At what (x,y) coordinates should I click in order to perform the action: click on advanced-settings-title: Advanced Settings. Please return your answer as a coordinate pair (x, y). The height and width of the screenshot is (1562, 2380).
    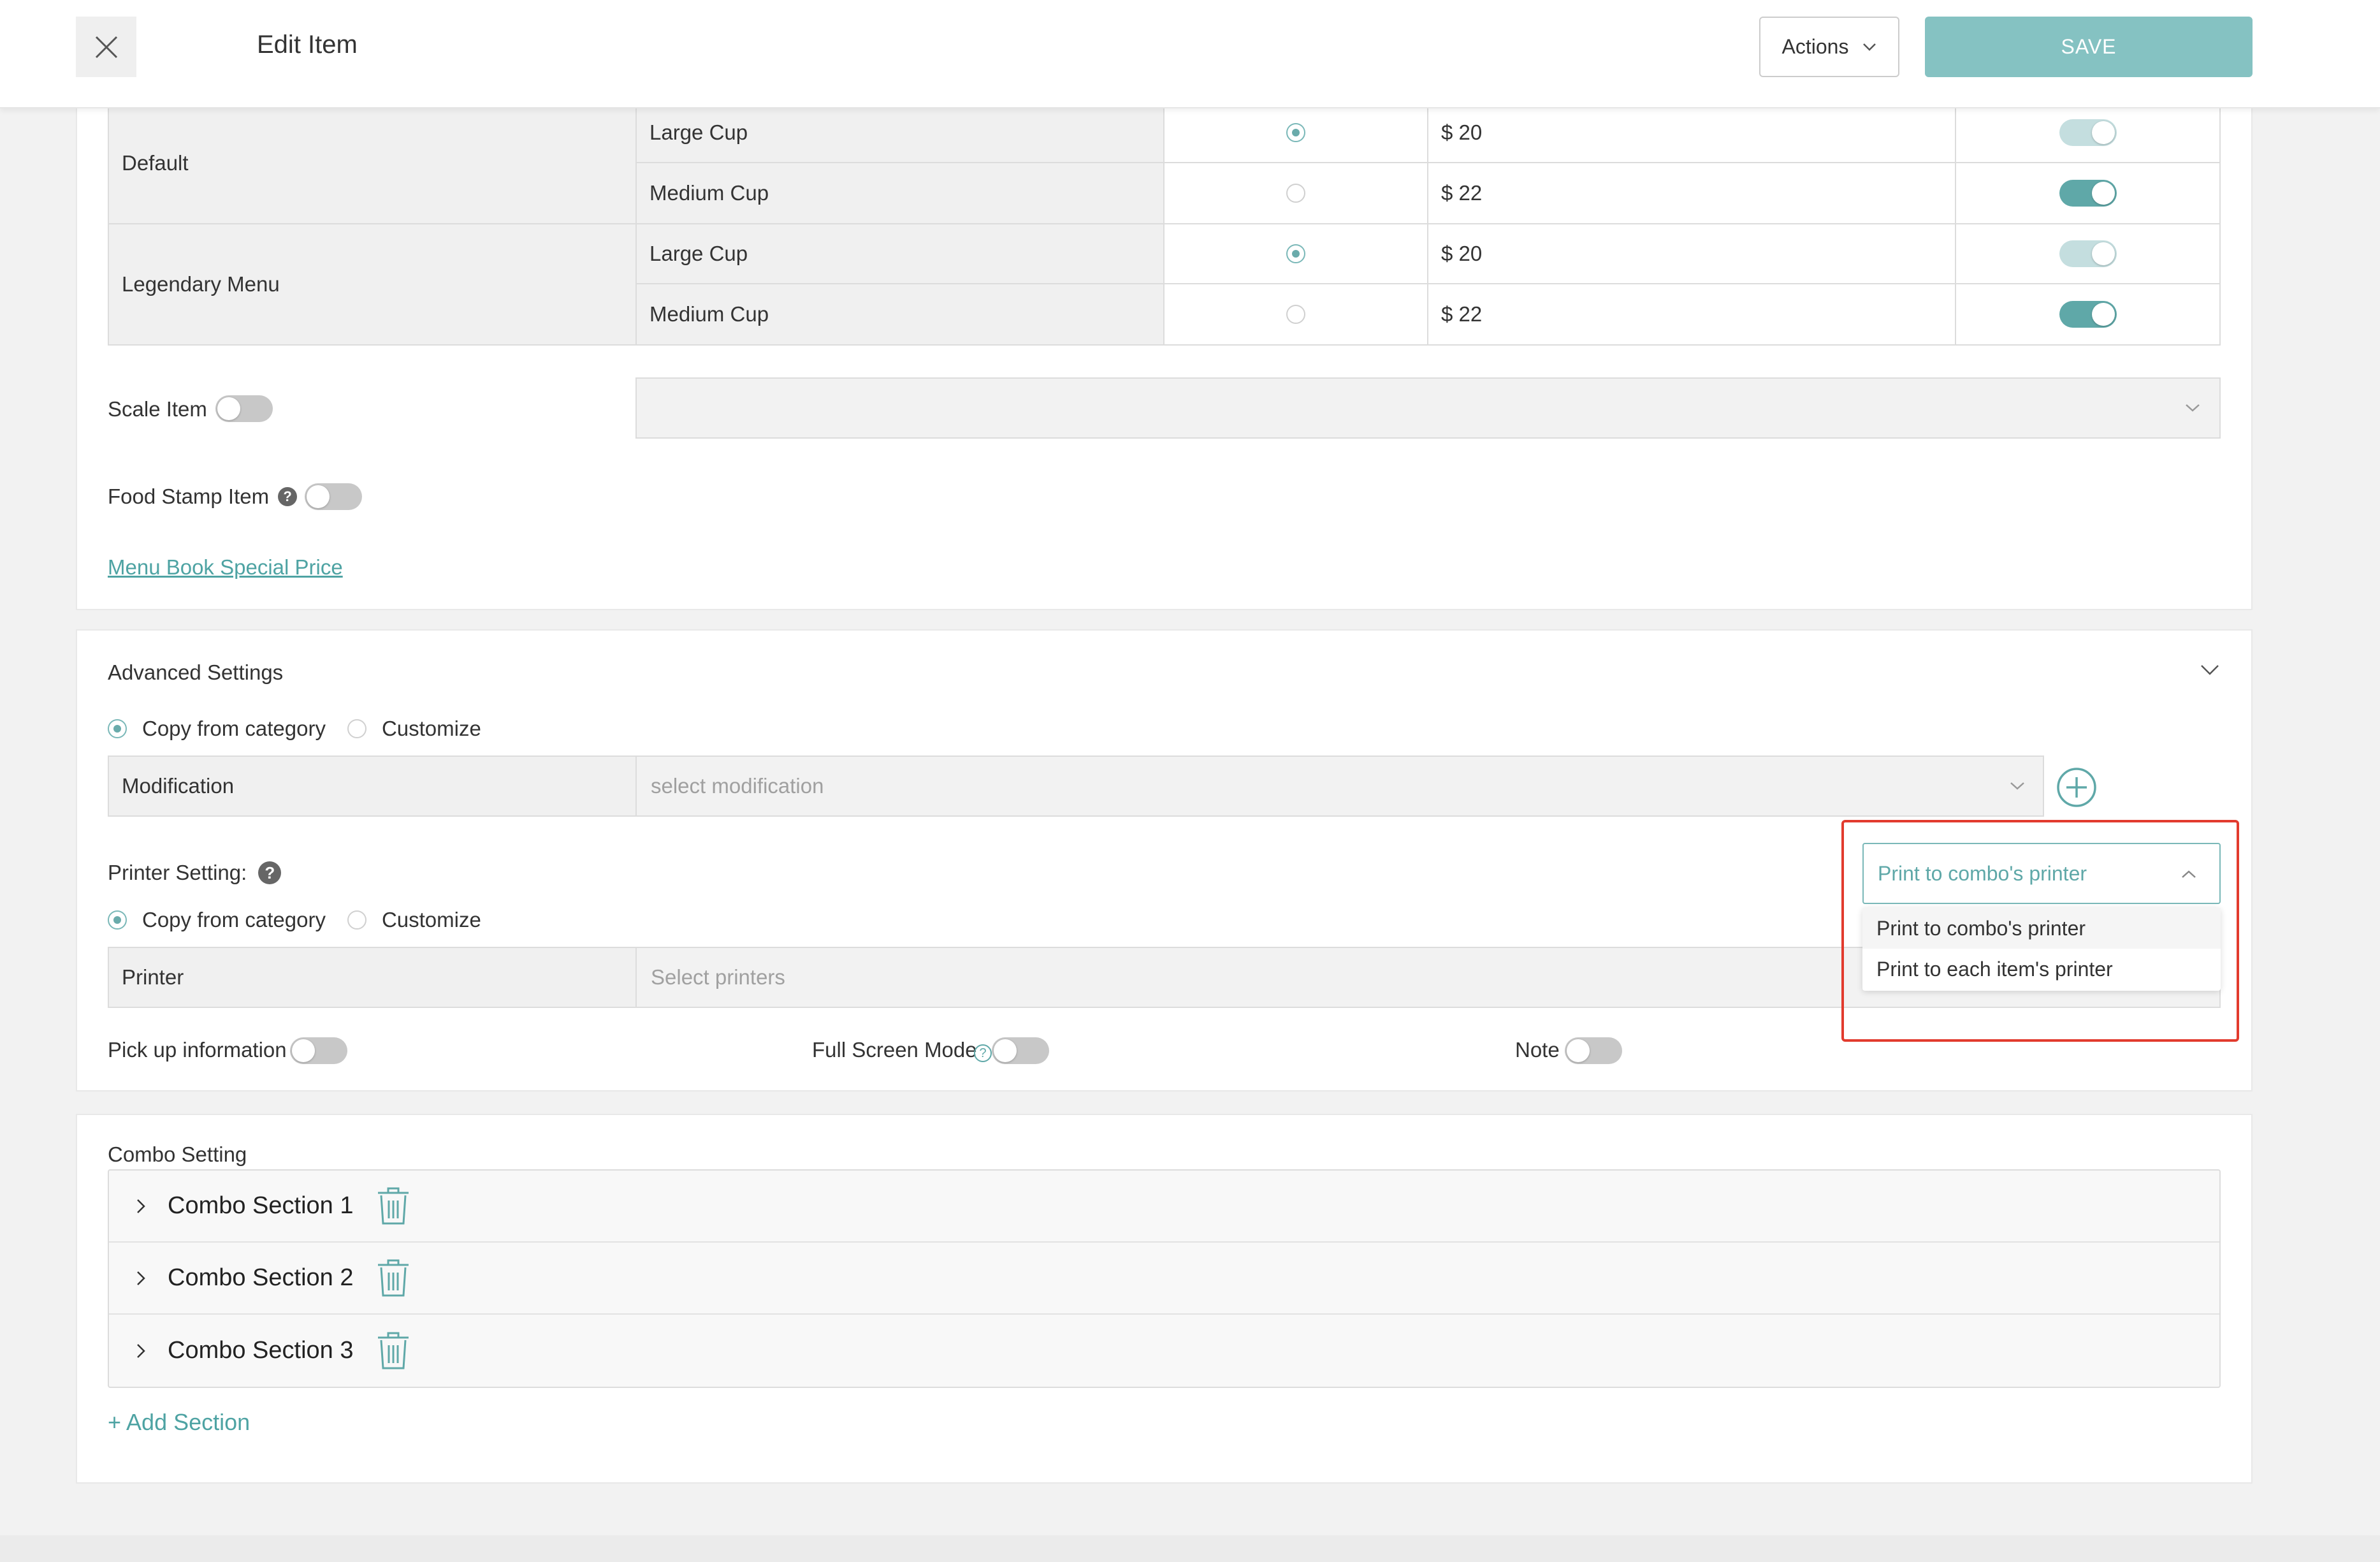
    Looking at the image, I should click on (196, 672).